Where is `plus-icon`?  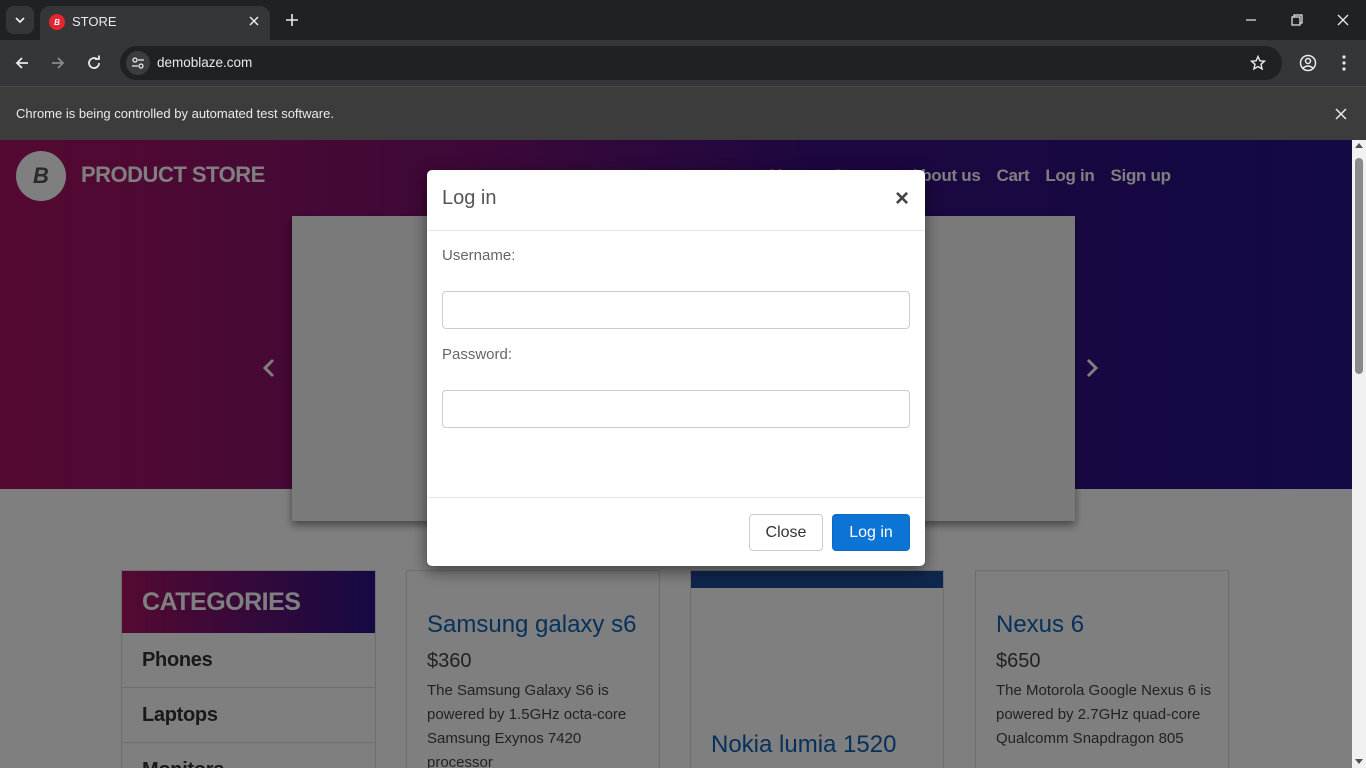 plus-icon is located at coordinates (292, 20).